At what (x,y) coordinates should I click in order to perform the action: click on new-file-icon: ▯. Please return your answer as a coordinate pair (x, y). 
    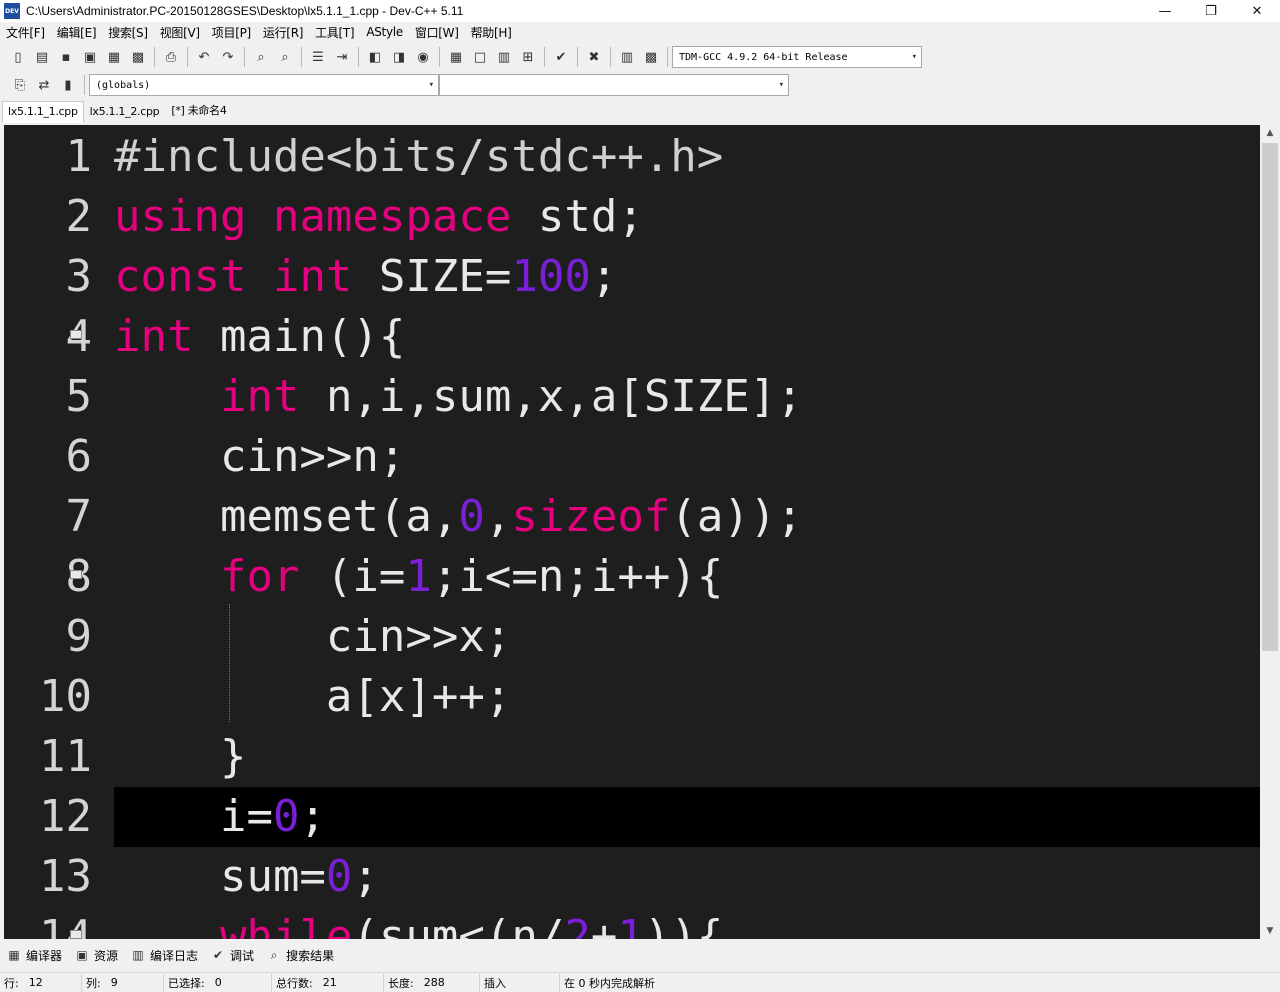
    Looking at the image, I should click on (18, 57).